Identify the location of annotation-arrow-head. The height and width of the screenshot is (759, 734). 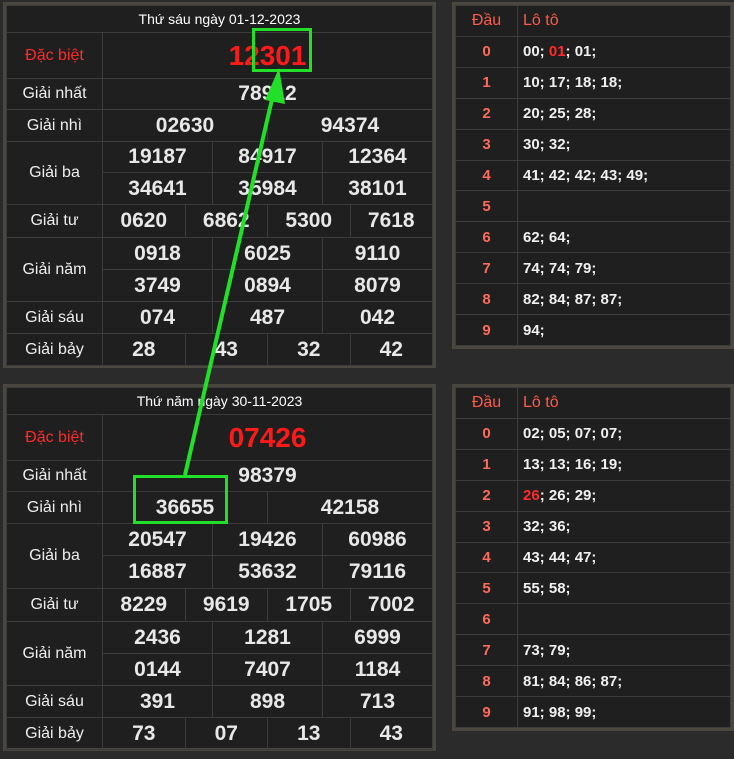
(275, 86).